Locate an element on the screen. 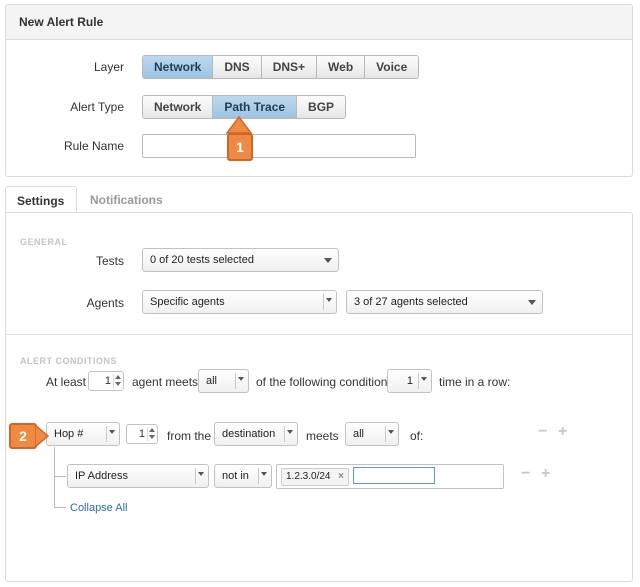 The image size is (640, 587). remove-sub-condition-button: − is located at coordinates (525, 474).